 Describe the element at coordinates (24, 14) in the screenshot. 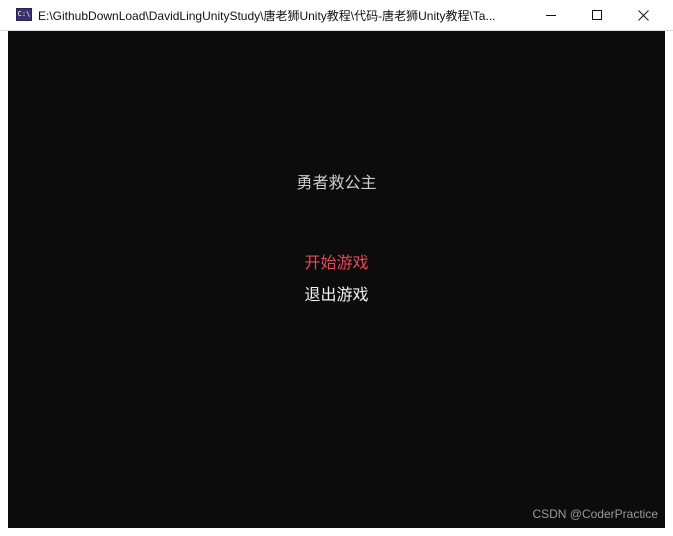

I see `console-app-icon: C:\` at that location.